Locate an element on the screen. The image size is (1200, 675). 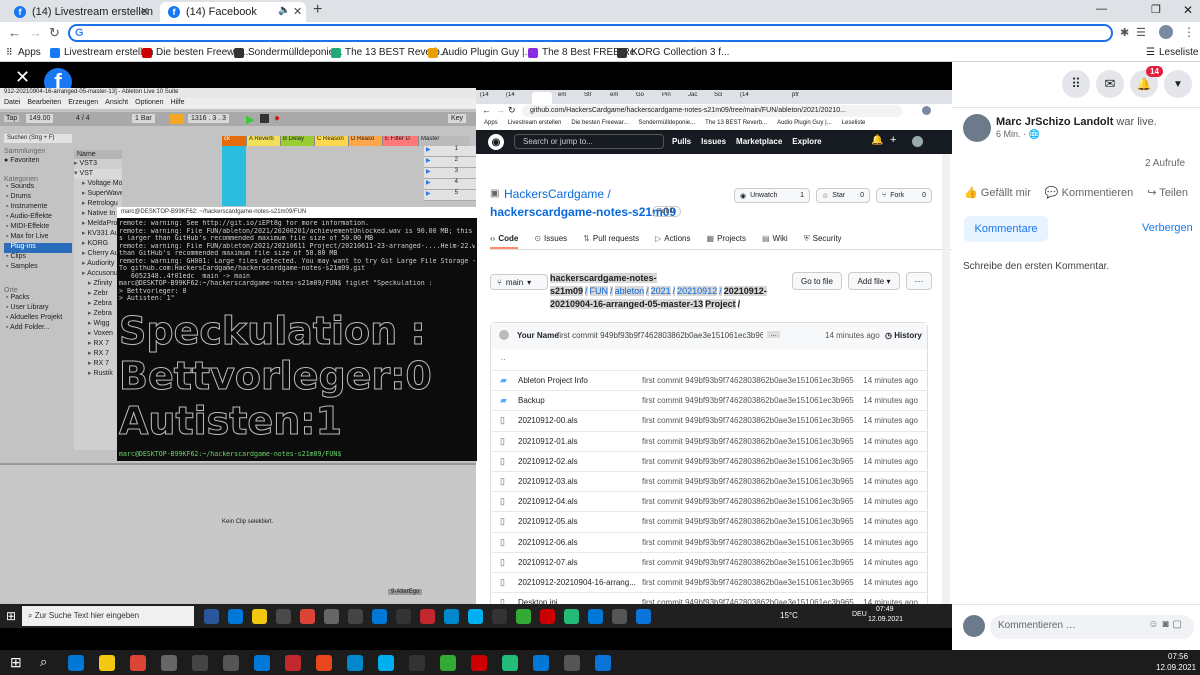
bookmark-item: Apps is located at coordinates (29, 52).